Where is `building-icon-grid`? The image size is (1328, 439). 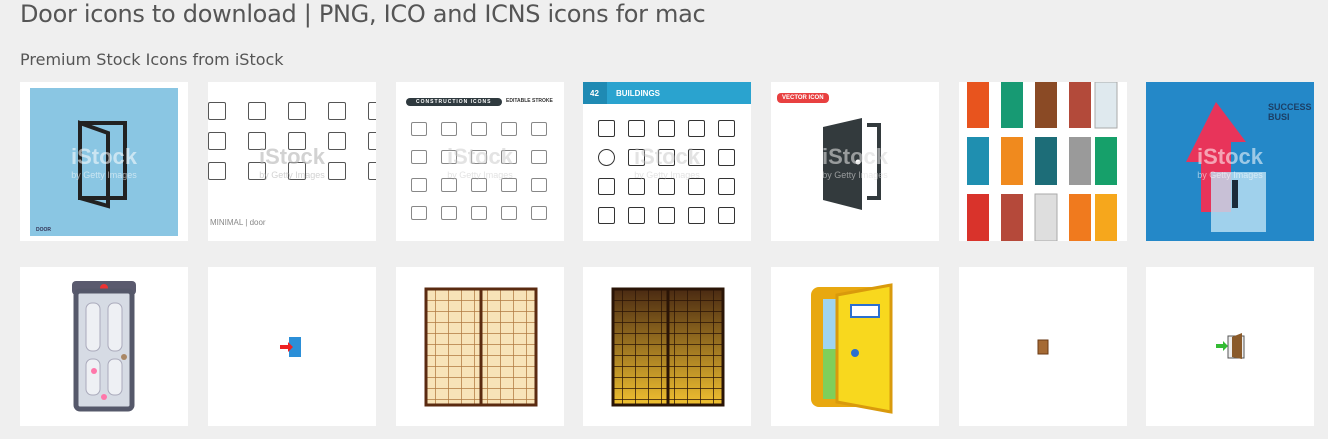 building-icon-grid is located at coordinates (666, 172).